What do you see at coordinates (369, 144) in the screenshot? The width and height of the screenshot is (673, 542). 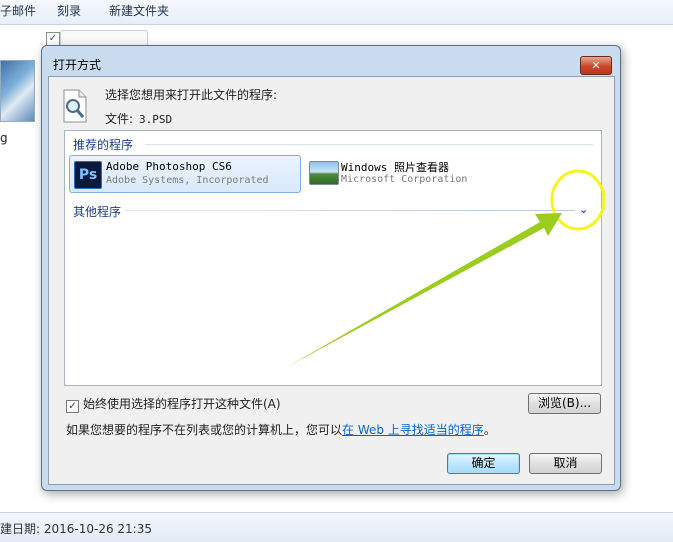 I see `recommended-divider` at bounding box center [369, 144].